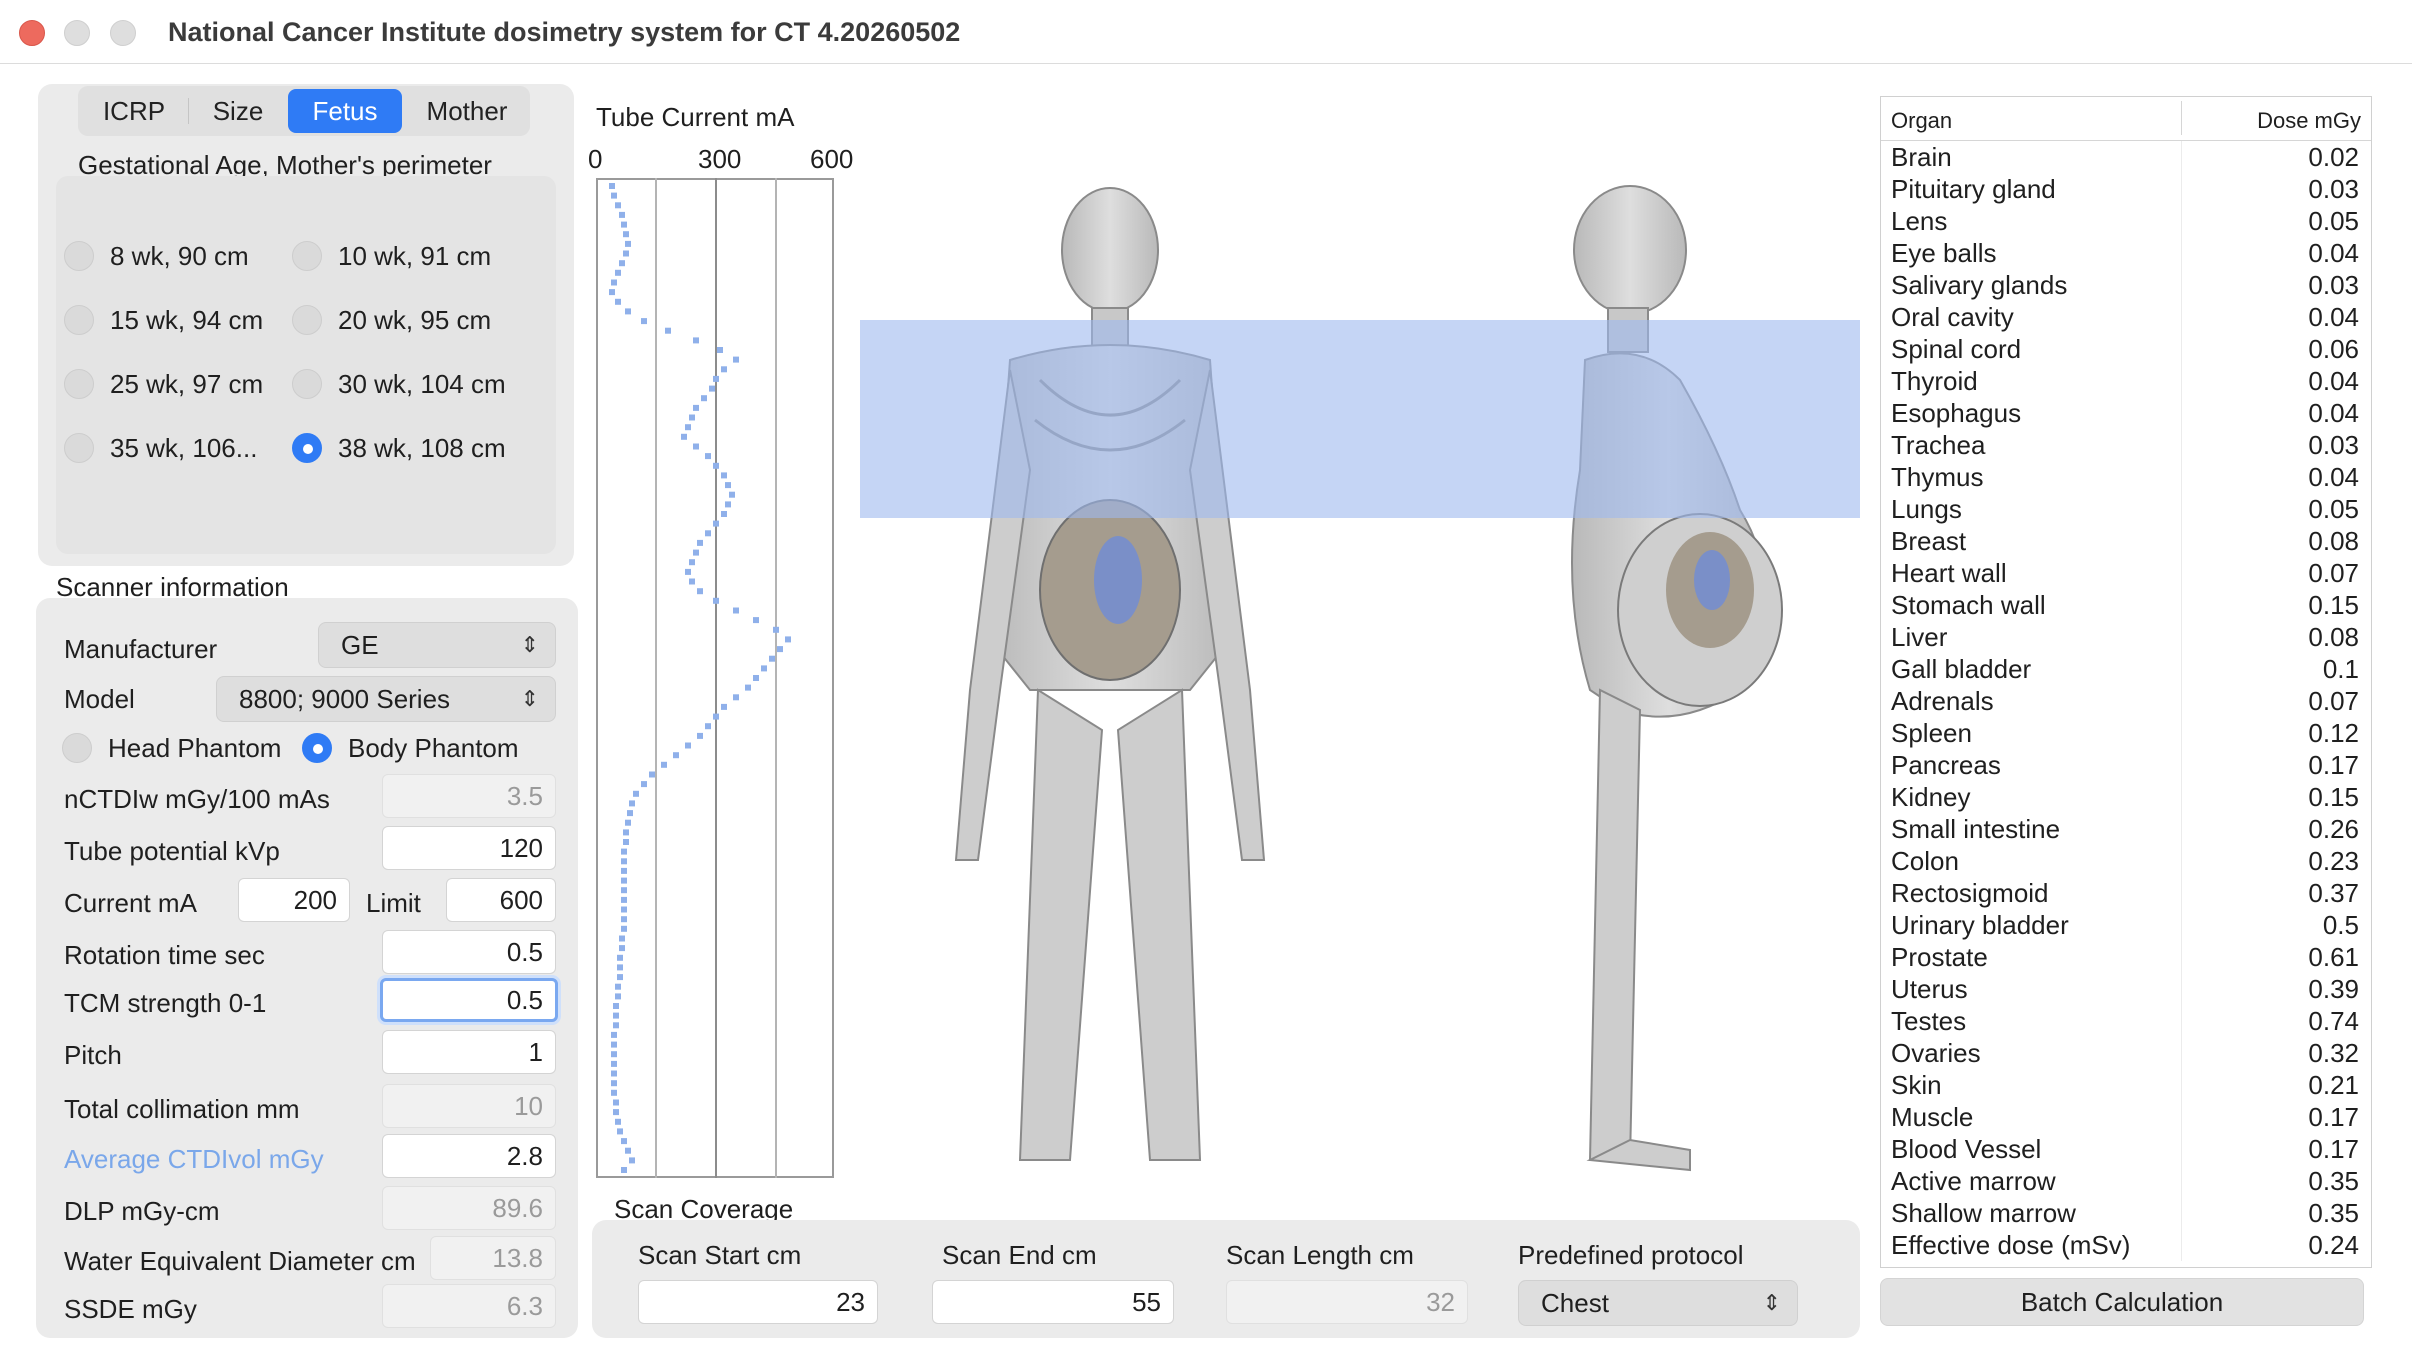 The width and height of the screenshot is (2412, 1360). Describe the element at coordinates (2126, 701) in the screenshot. I see `table-row: Adrenals 0.07` at that location.